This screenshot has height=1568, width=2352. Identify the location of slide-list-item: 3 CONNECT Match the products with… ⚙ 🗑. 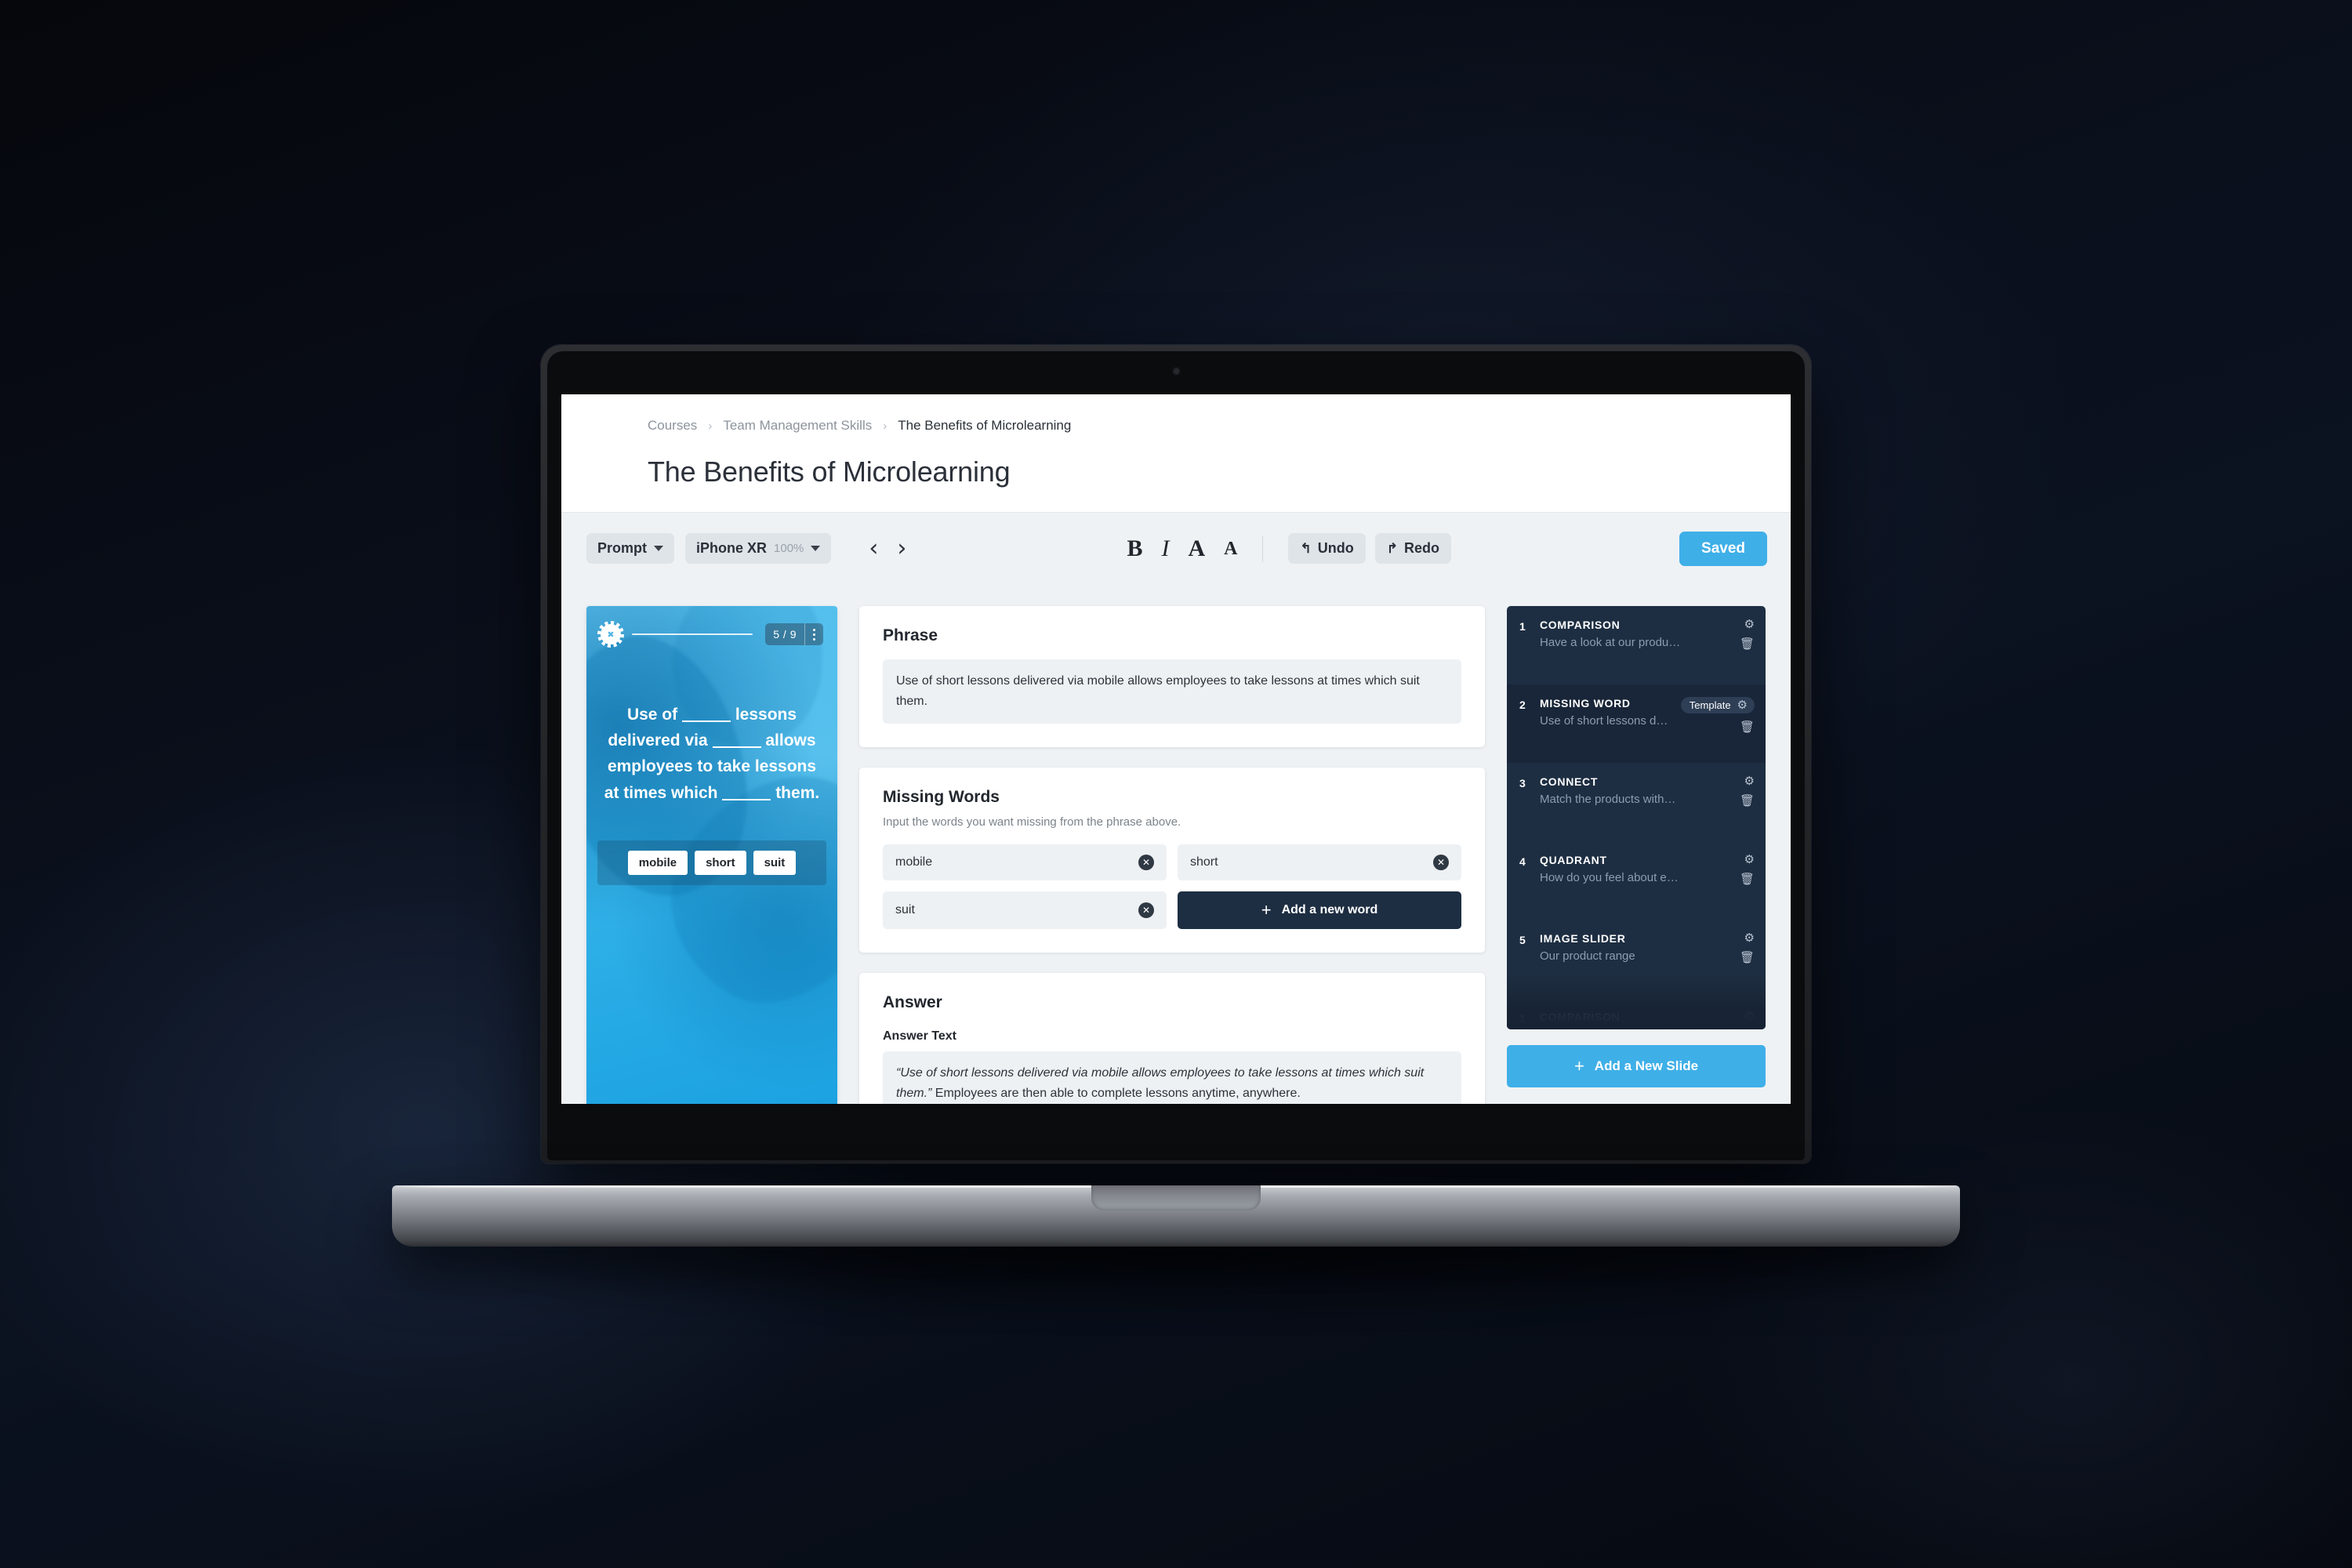
(1636, 802).